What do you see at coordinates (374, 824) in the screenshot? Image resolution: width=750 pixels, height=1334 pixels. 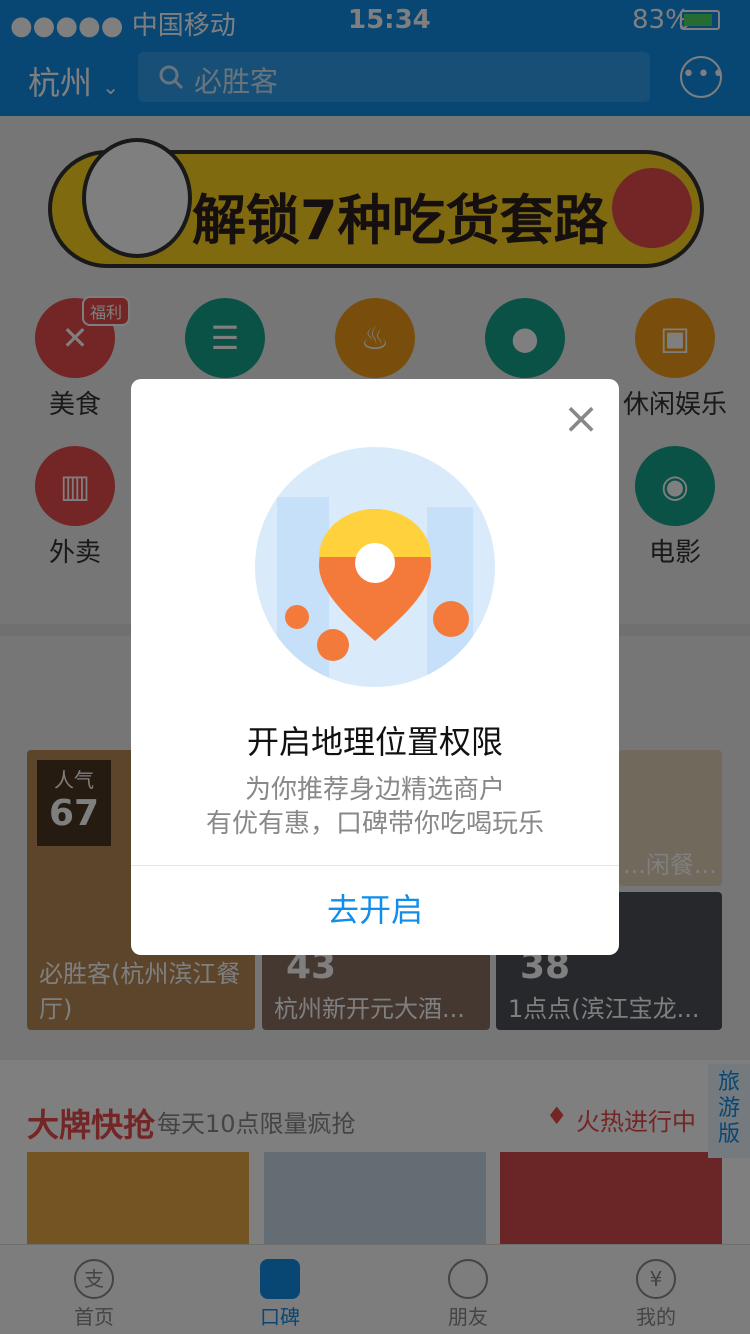 I see `dialog-desc-line2: 有优有惠，口碑带你吃喝玩乐` at bounding box center [374, 824].